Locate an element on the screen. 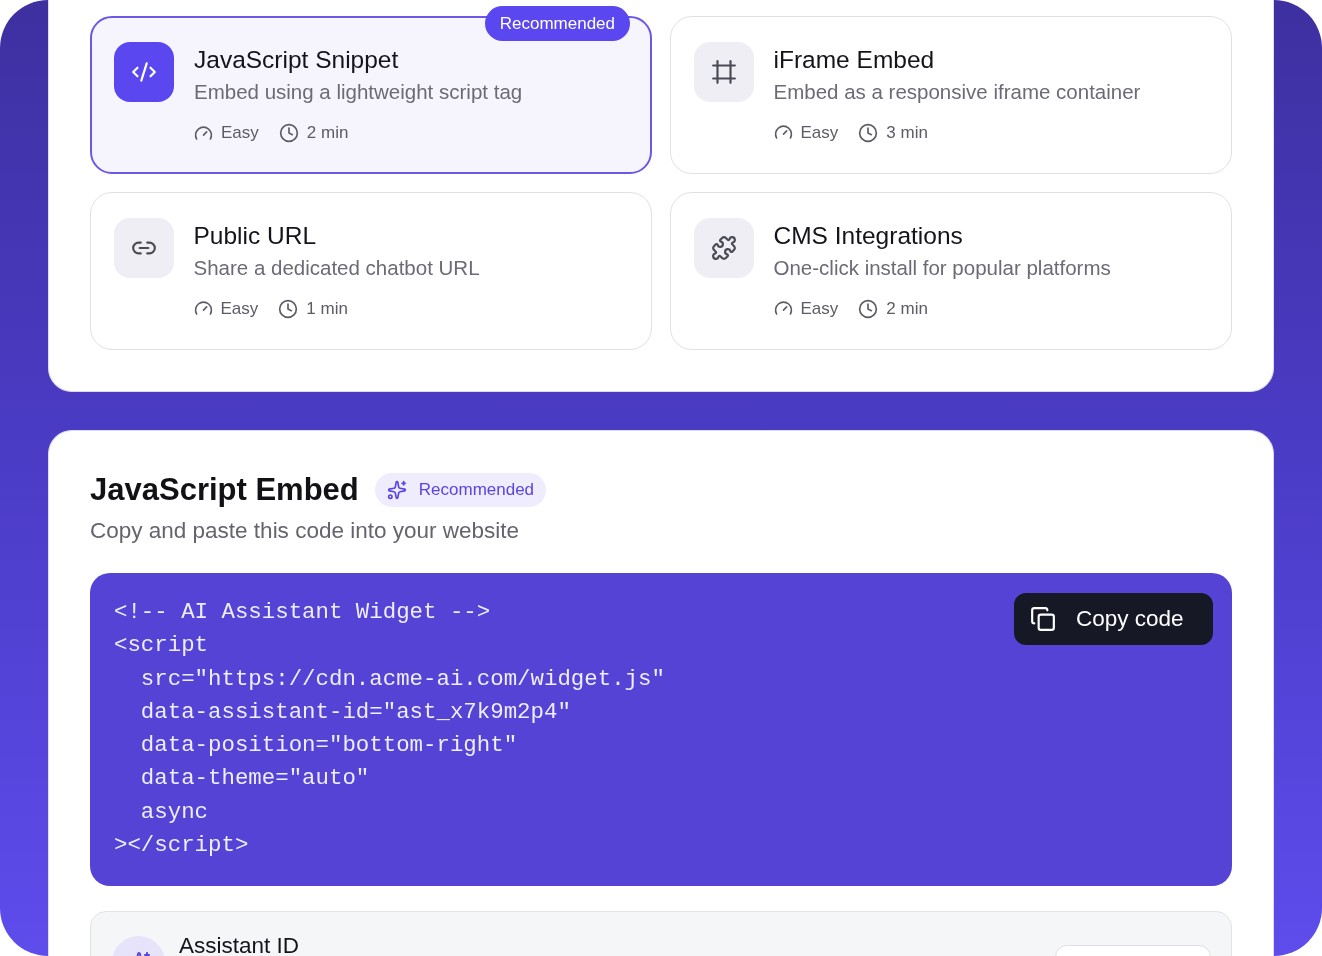  copy-button: Copy code is located at coordinates (1113, 619).